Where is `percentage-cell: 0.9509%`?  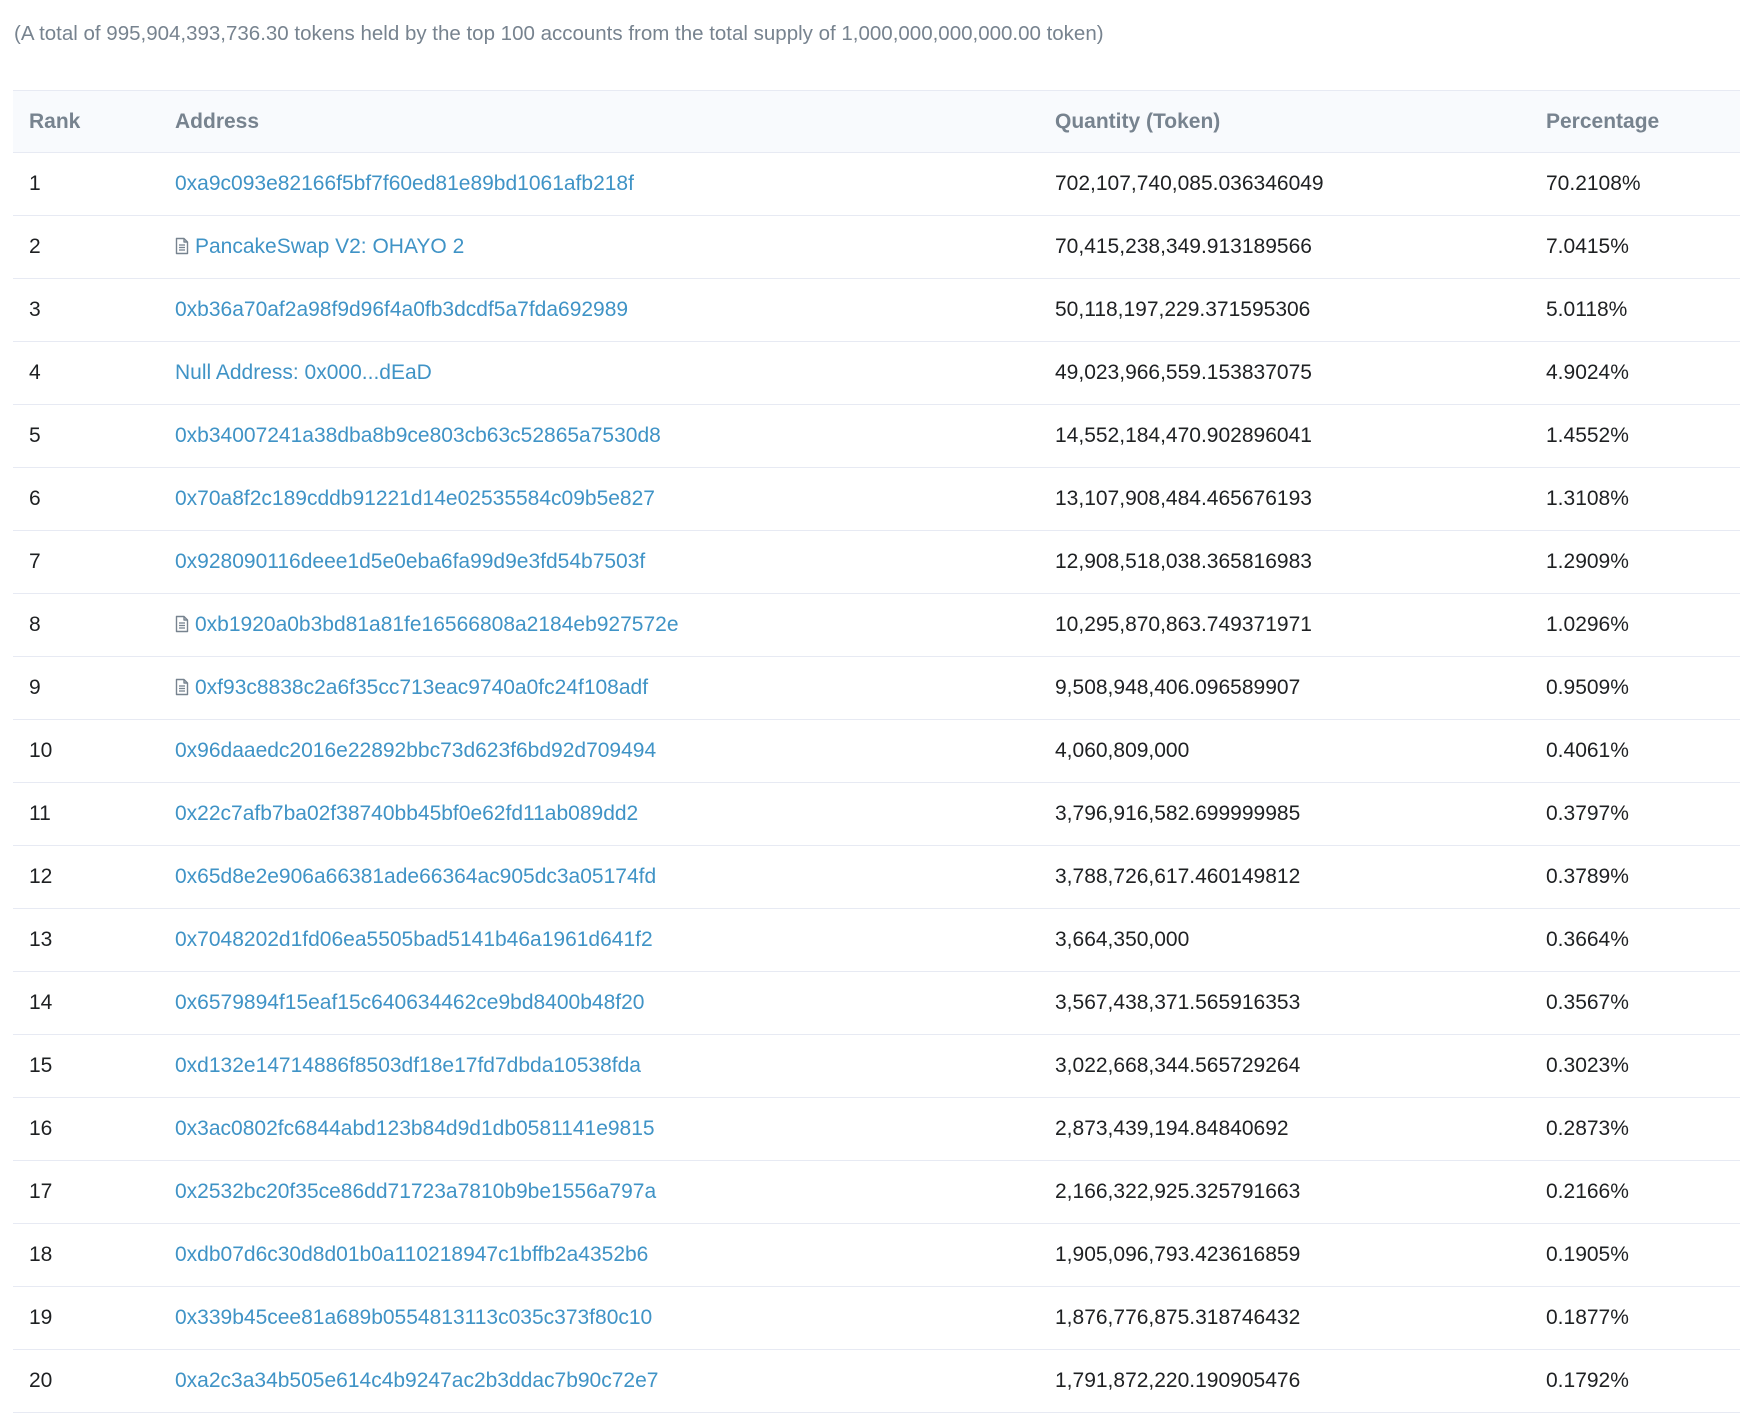
percentage-cell: 0.9509% is located at coordinates (1635, 688).